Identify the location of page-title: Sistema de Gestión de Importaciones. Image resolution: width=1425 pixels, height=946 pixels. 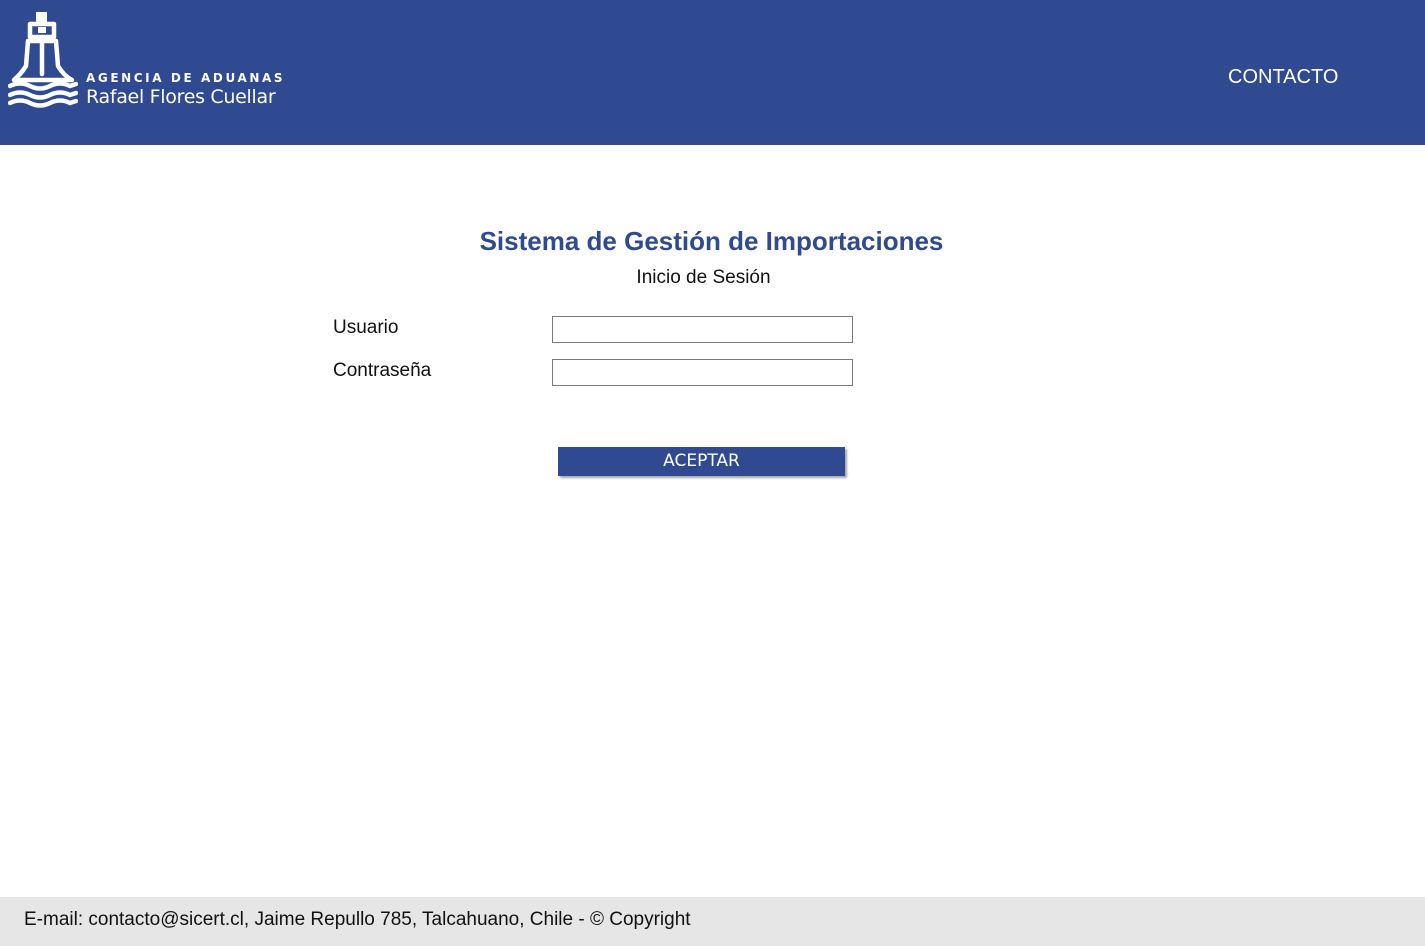
(712, 241).